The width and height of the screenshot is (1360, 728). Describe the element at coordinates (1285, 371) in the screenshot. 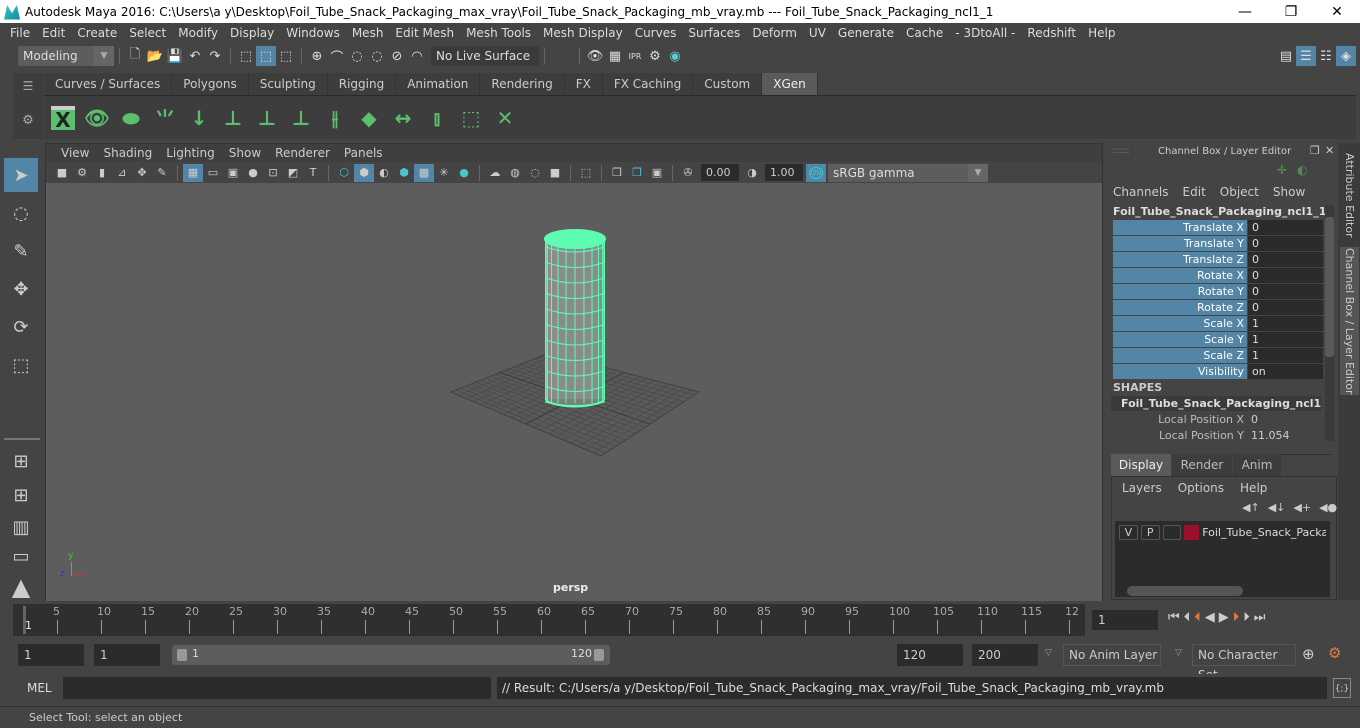

I see `channel-value: on` at that location.